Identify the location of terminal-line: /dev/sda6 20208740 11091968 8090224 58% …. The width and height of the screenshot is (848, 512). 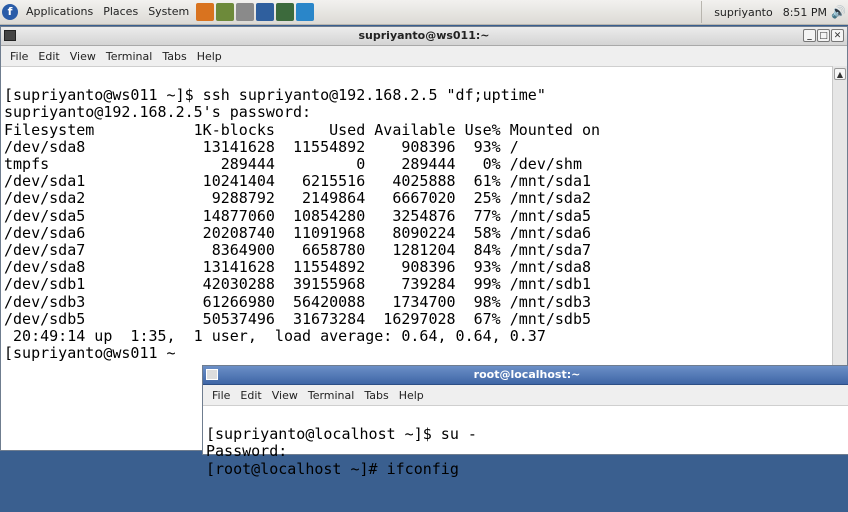
(297, 232).